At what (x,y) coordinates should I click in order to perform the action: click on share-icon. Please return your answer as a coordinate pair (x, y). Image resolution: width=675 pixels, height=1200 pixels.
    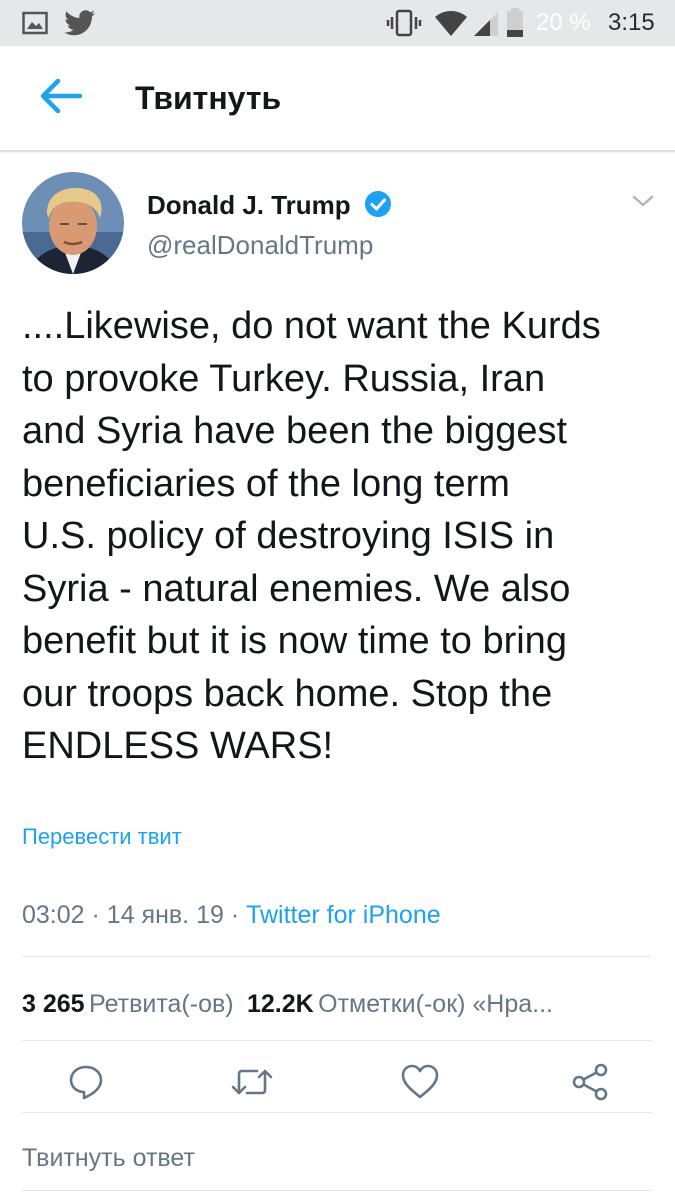
    Looking at the image, I should click on (590, 1084).